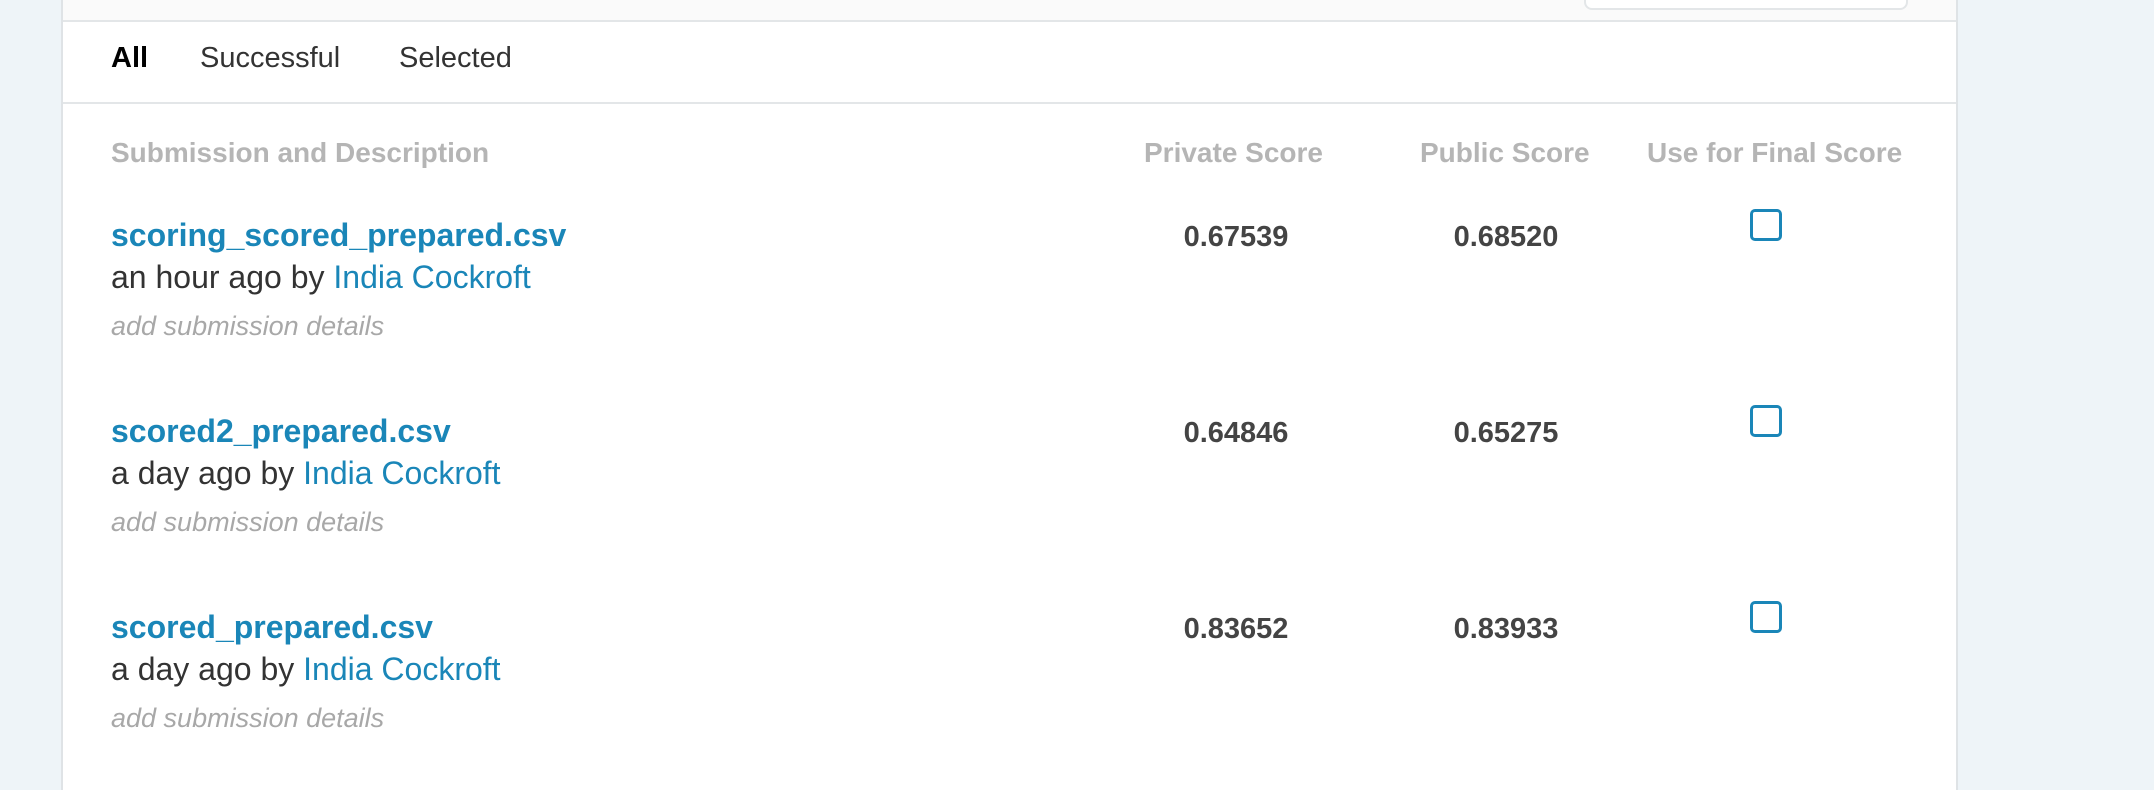 The image size is (2154, 790). I want to click on search-box, so click(1746, 5).